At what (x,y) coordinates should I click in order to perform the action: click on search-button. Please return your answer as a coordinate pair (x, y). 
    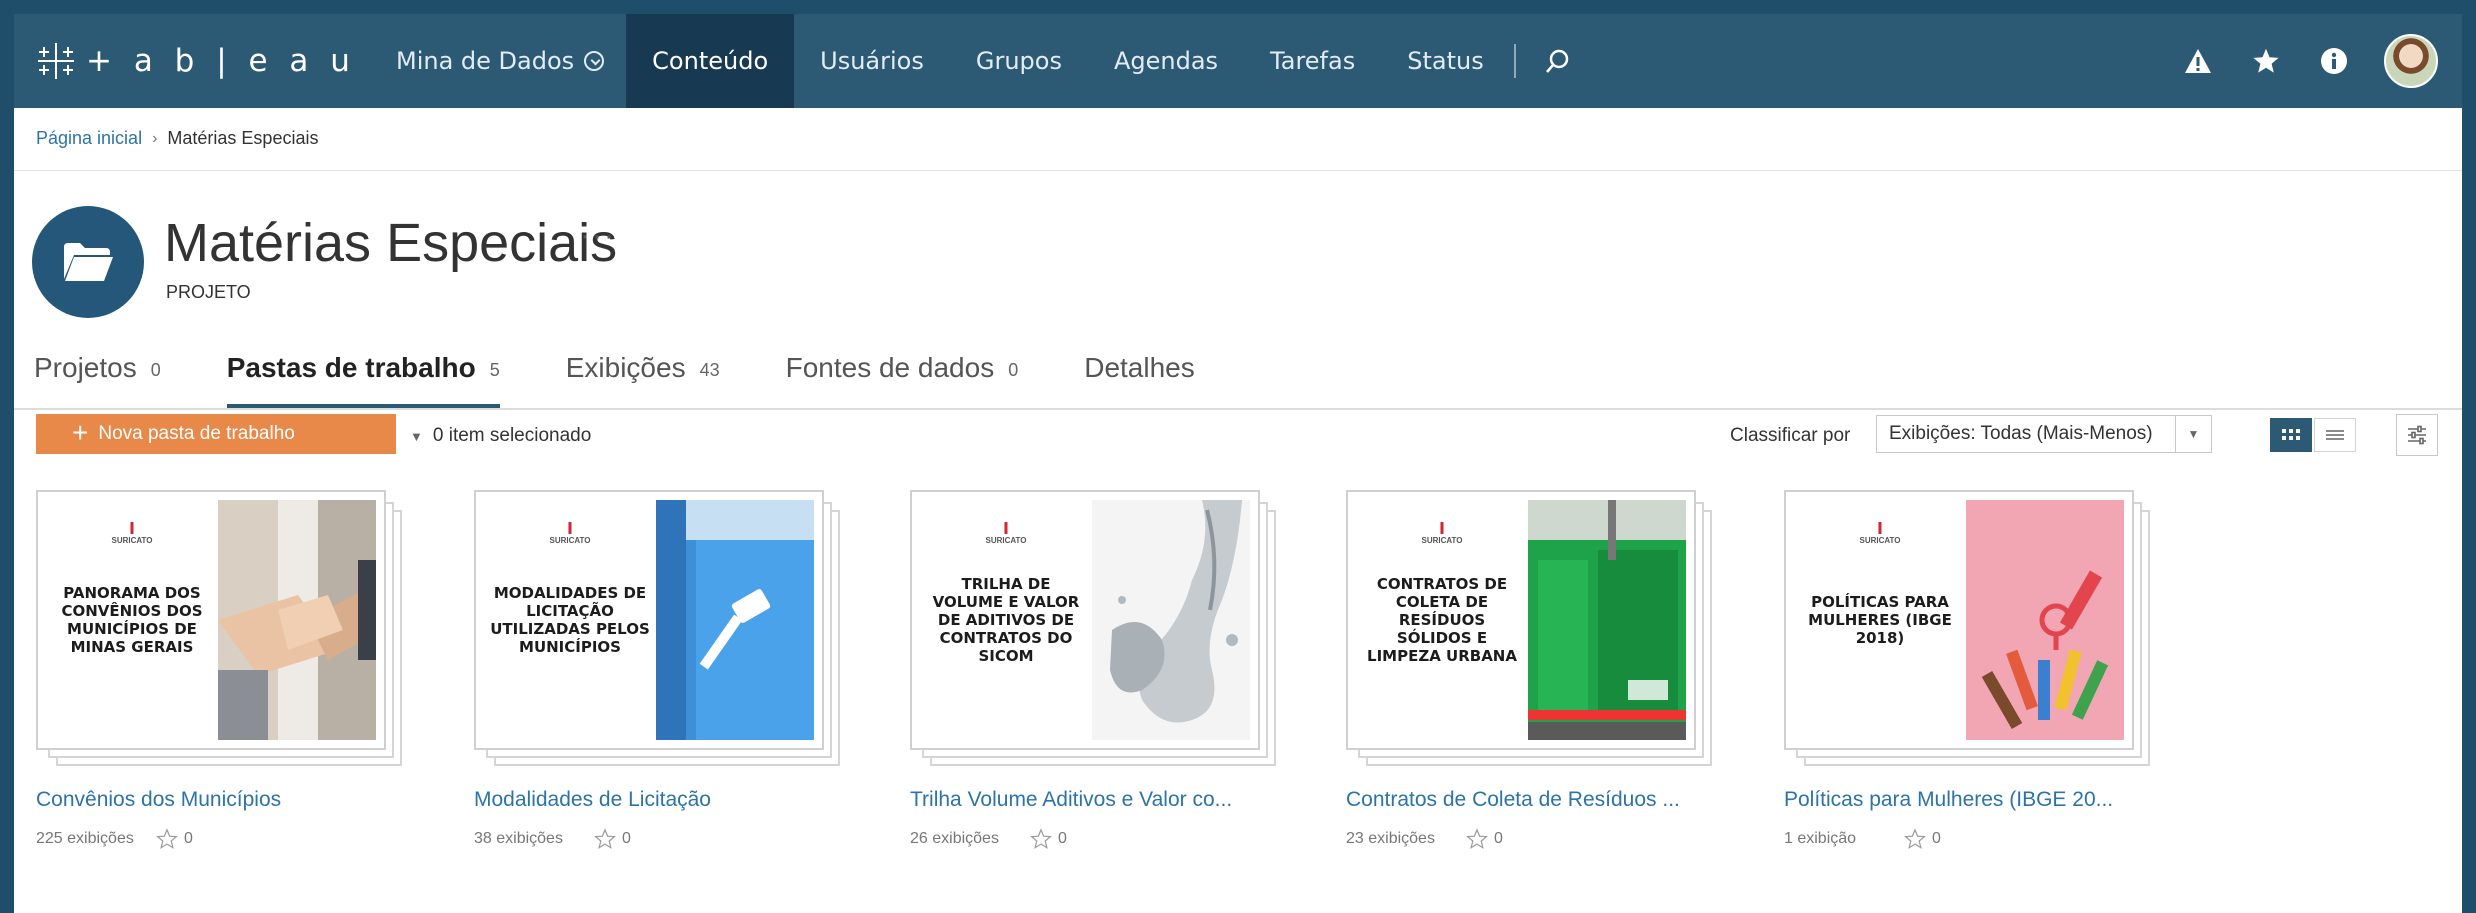
    Looking at the image, I should click on (1558, 61).